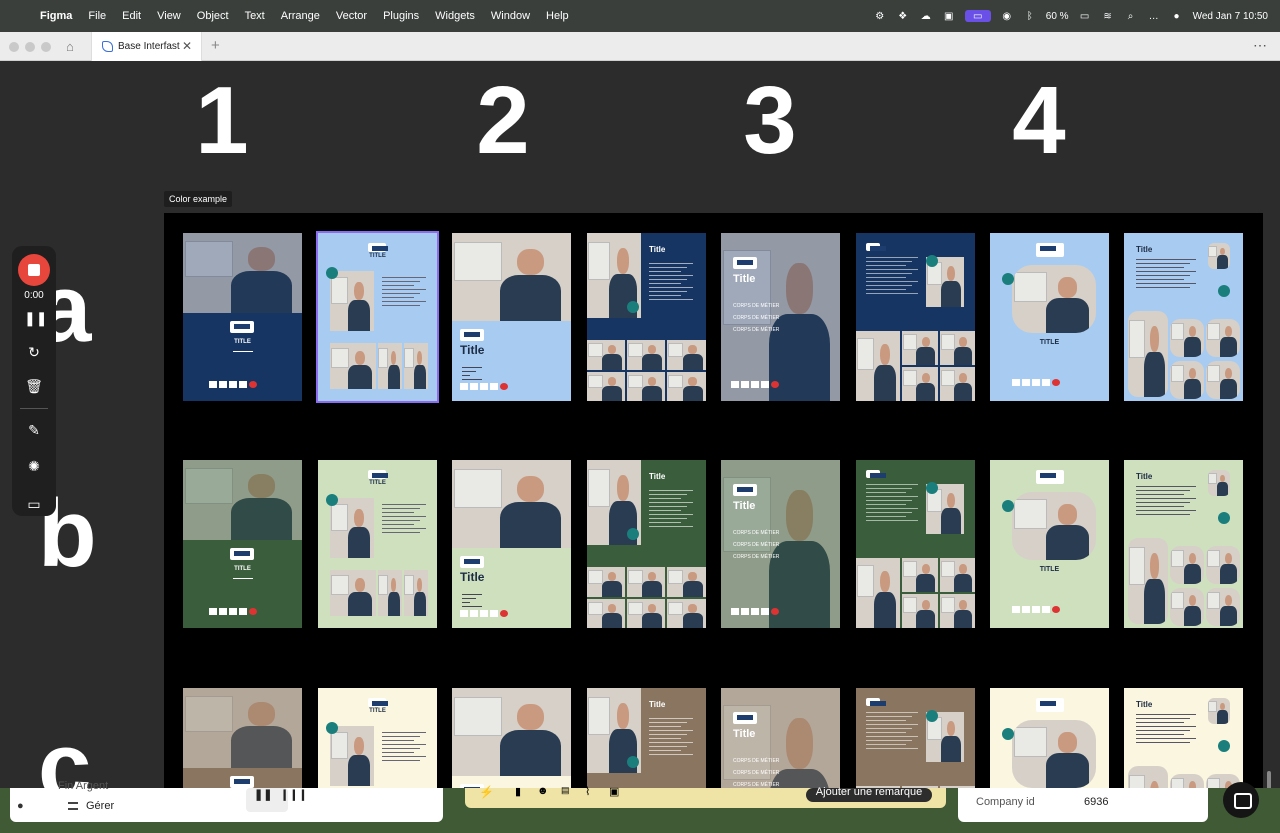 The width and height of the screenshot is (1280, 833). What do you see at coordinates (377, 544) in the screenshot?
I see `design-card-b-2: TITLE` at bounding box center [377, 544].